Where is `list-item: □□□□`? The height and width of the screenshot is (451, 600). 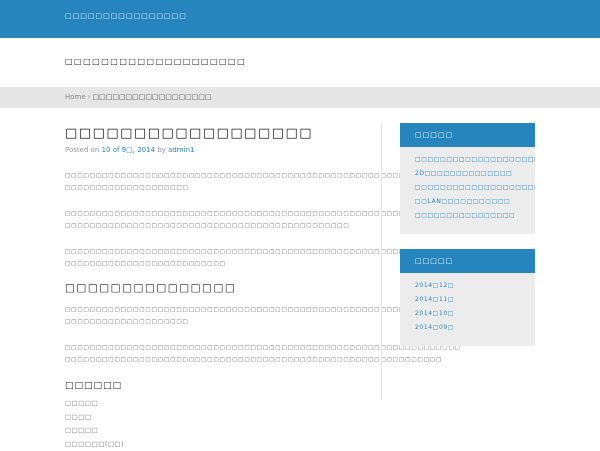 list-item: □□□□ is located at coordinates (210, 418).